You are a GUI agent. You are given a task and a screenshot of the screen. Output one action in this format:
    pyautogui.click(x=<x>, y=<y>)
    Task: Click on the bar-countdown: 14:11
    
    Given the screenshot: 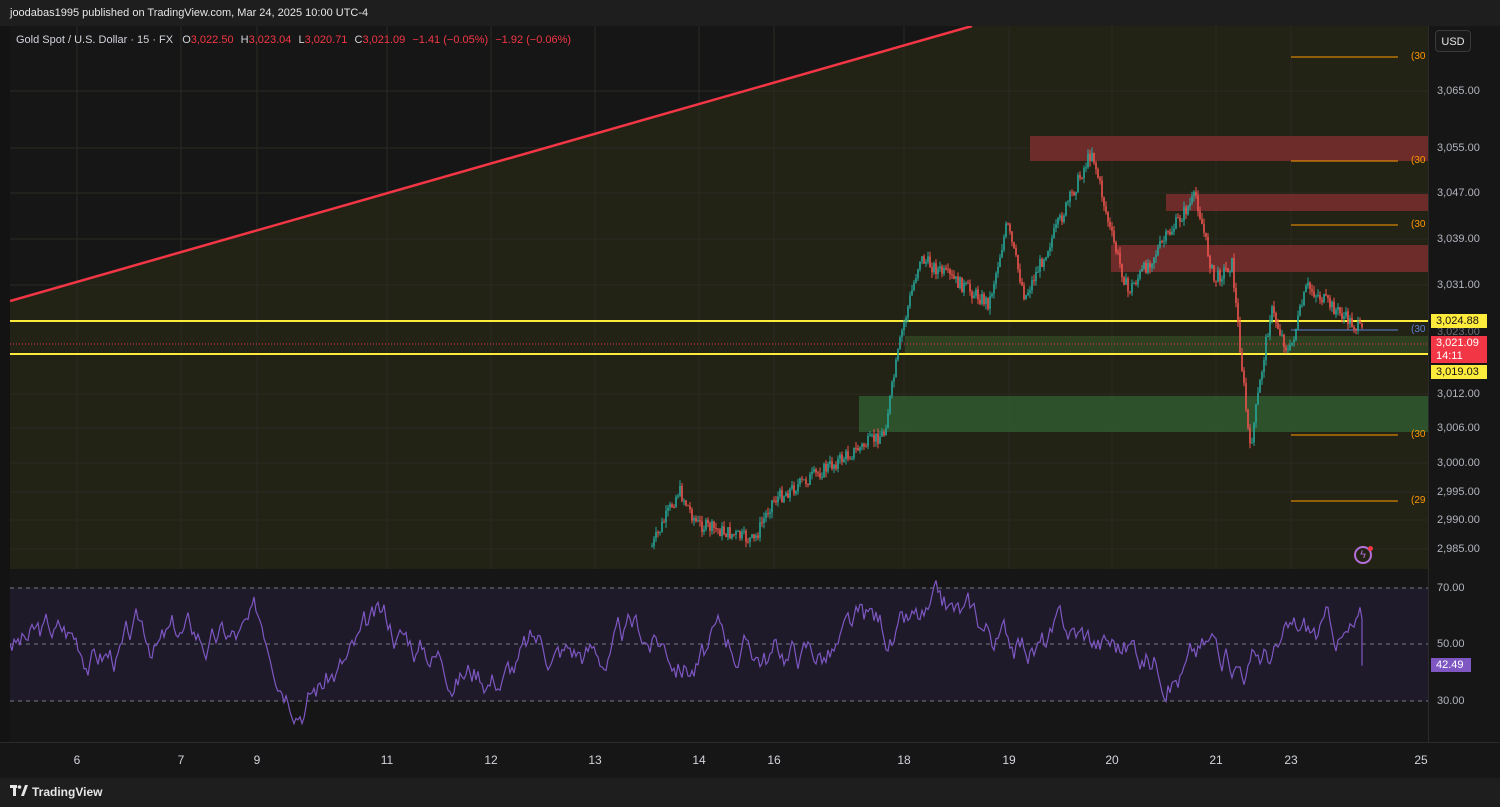 What is the action you would take?
    pyautogui.click(x=1449, y=356)
    